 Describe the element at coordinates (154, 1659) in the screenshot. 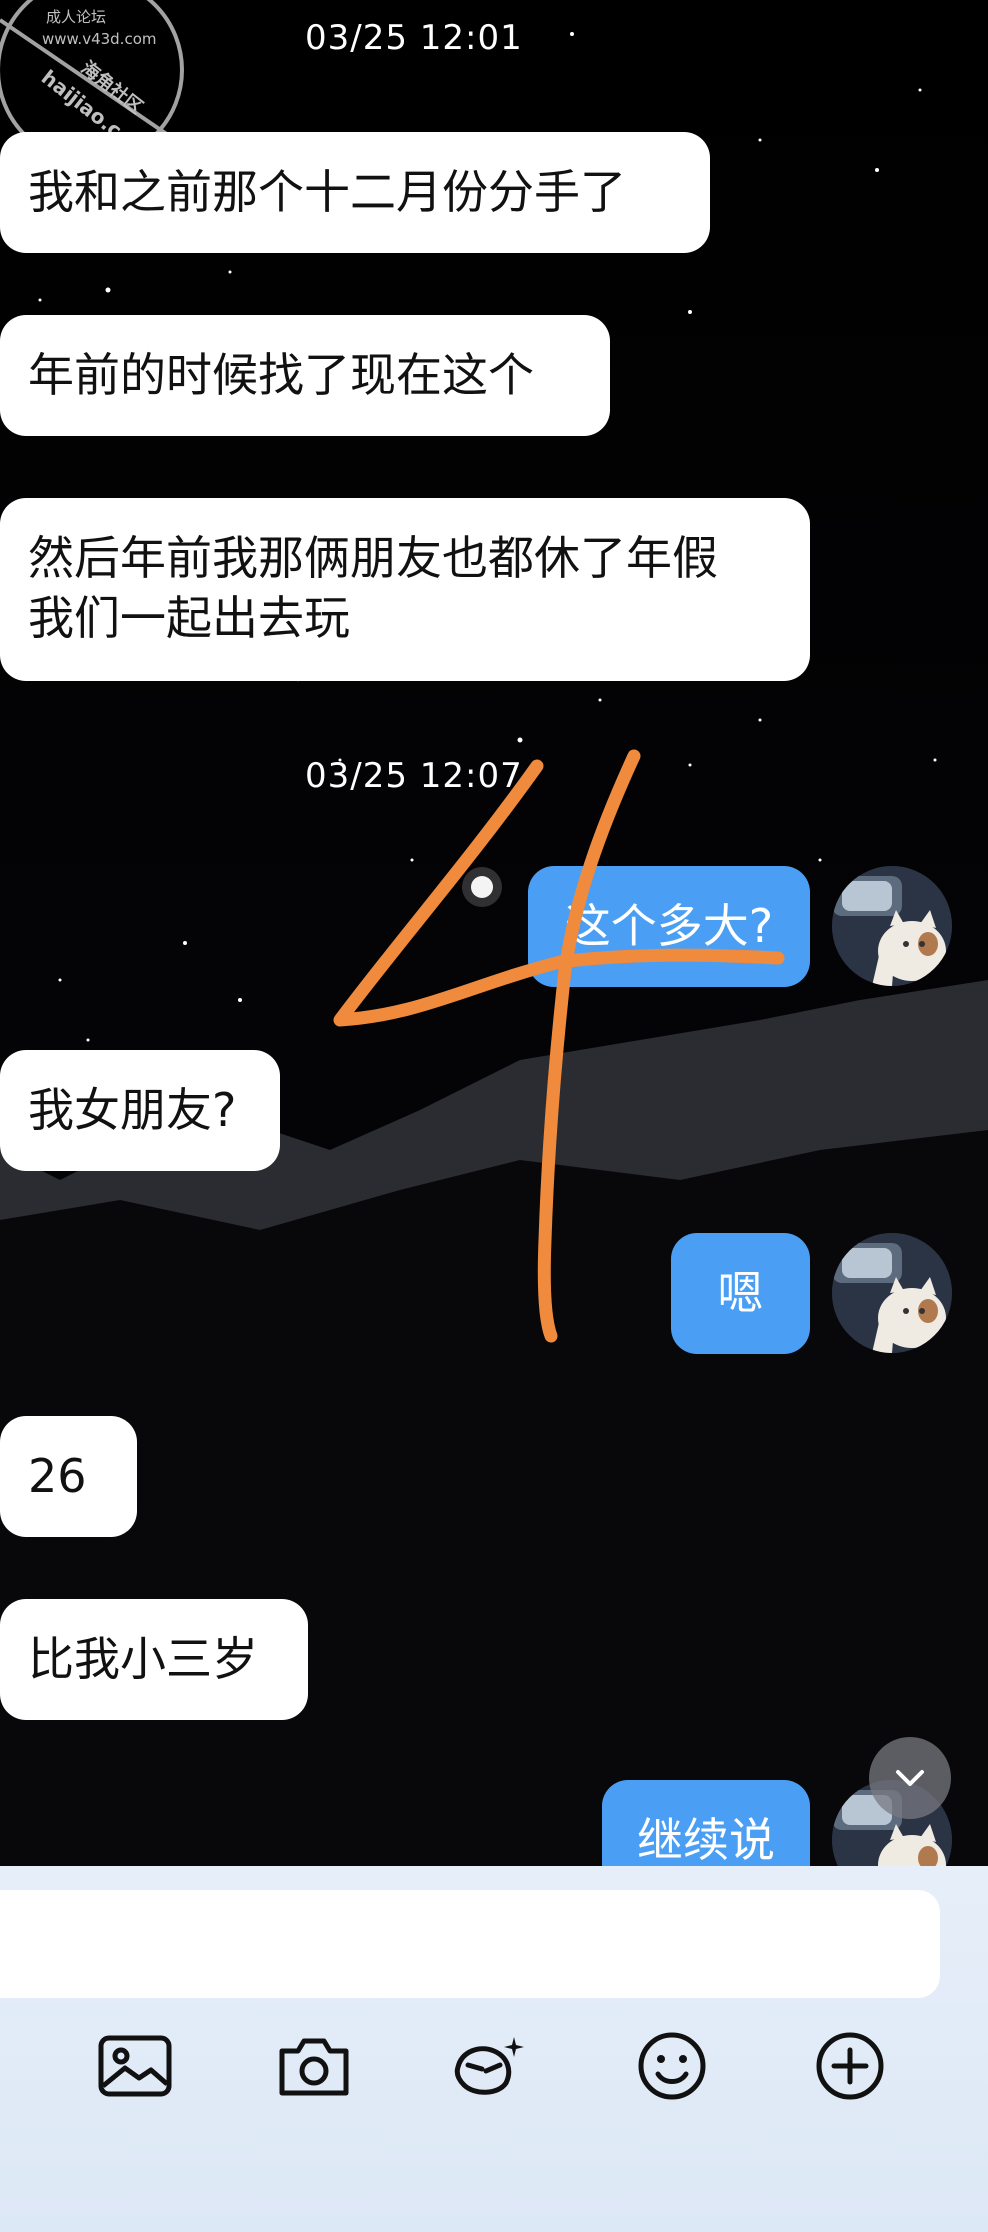

I see `incoming-message: 比我小三岁` at that location.